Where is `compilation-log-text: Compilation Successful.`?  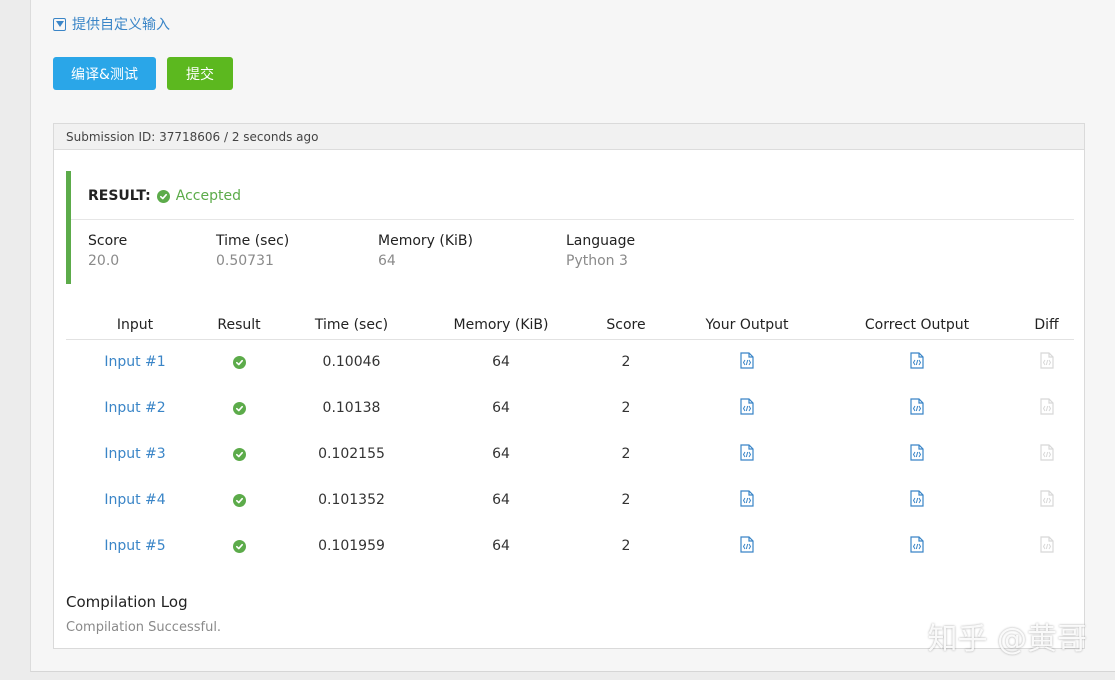
compilation-log-text: Compilation Successful. is located at coordinates (144, 627).